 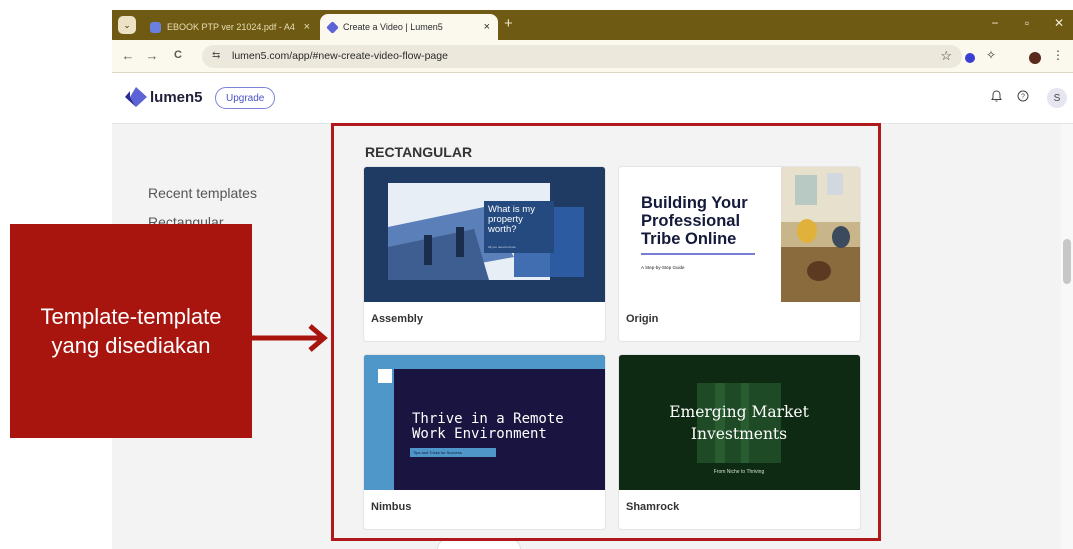 I want to click on forward-icon: →, so click(x=152, y=55).